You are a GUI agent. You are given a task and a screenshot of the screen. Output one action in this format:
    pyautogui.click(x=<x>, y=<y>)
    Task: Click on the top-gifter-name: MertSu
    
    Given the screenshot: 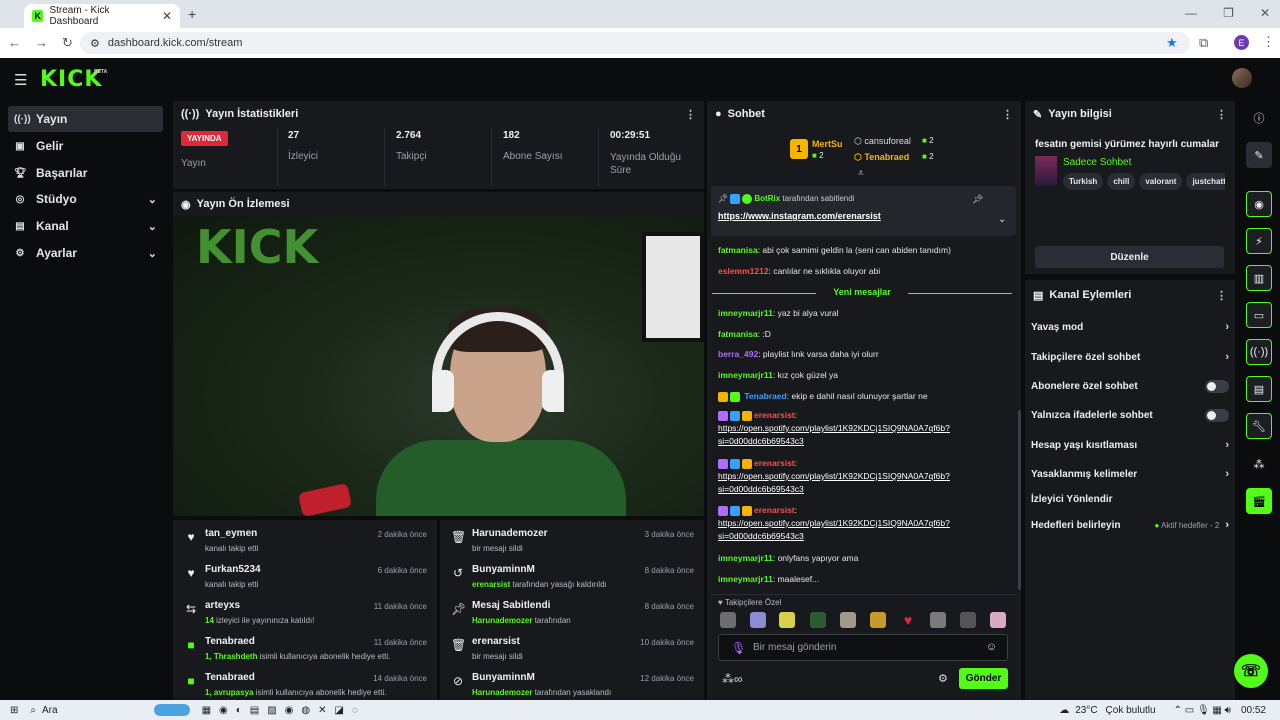 What is the action you would take?
    pyautogui.click(x=827, y=144)
    